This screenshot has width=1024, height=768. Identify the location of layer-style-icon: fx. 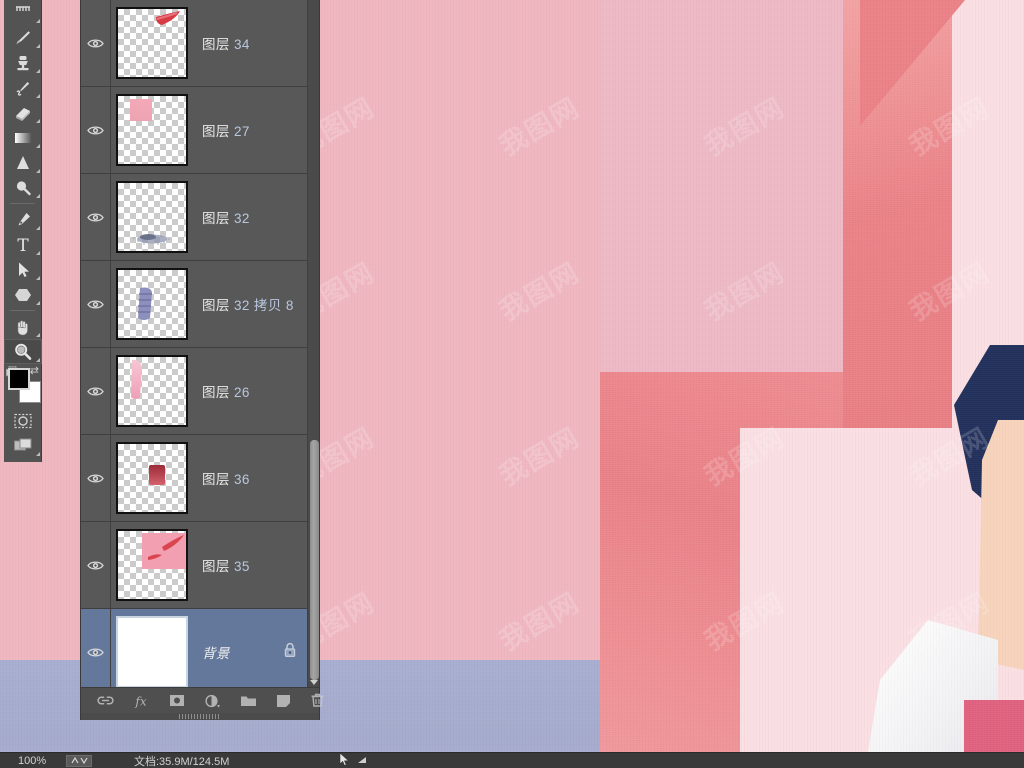
(141, 701).